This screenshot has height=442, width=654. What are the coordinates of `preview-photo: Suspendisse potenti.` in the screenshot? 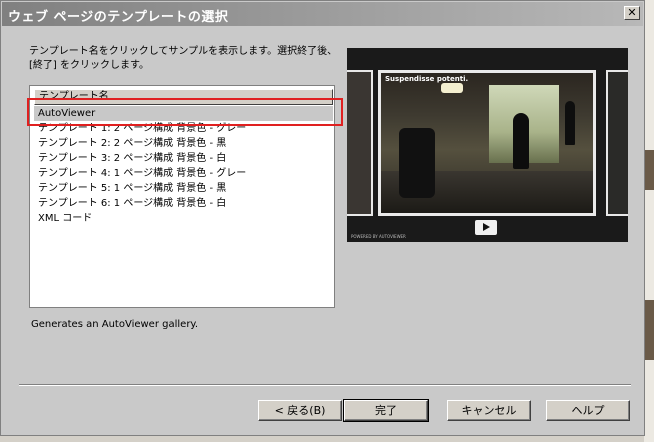 It's located at (487, 143).